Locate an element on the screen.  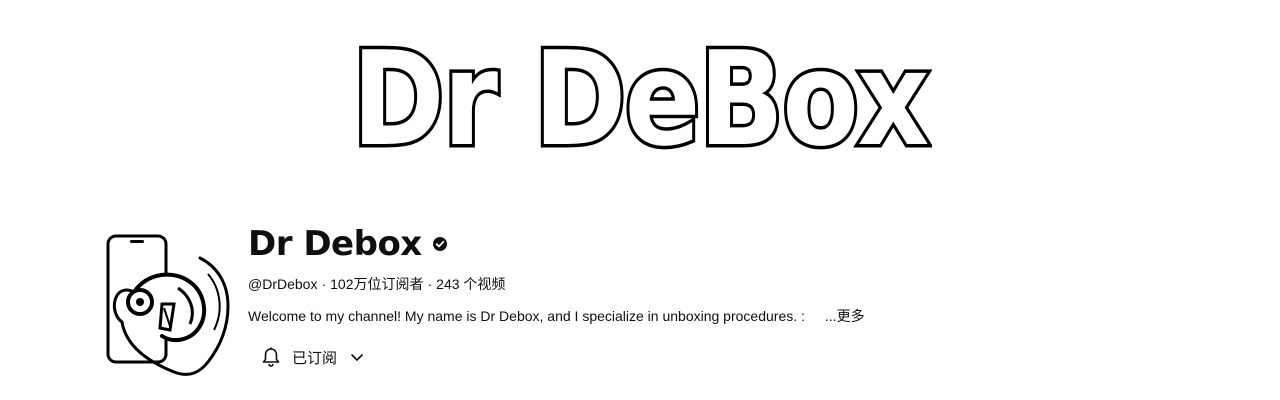
video-count: 243 个视频 is located at coordinates (471, 284).